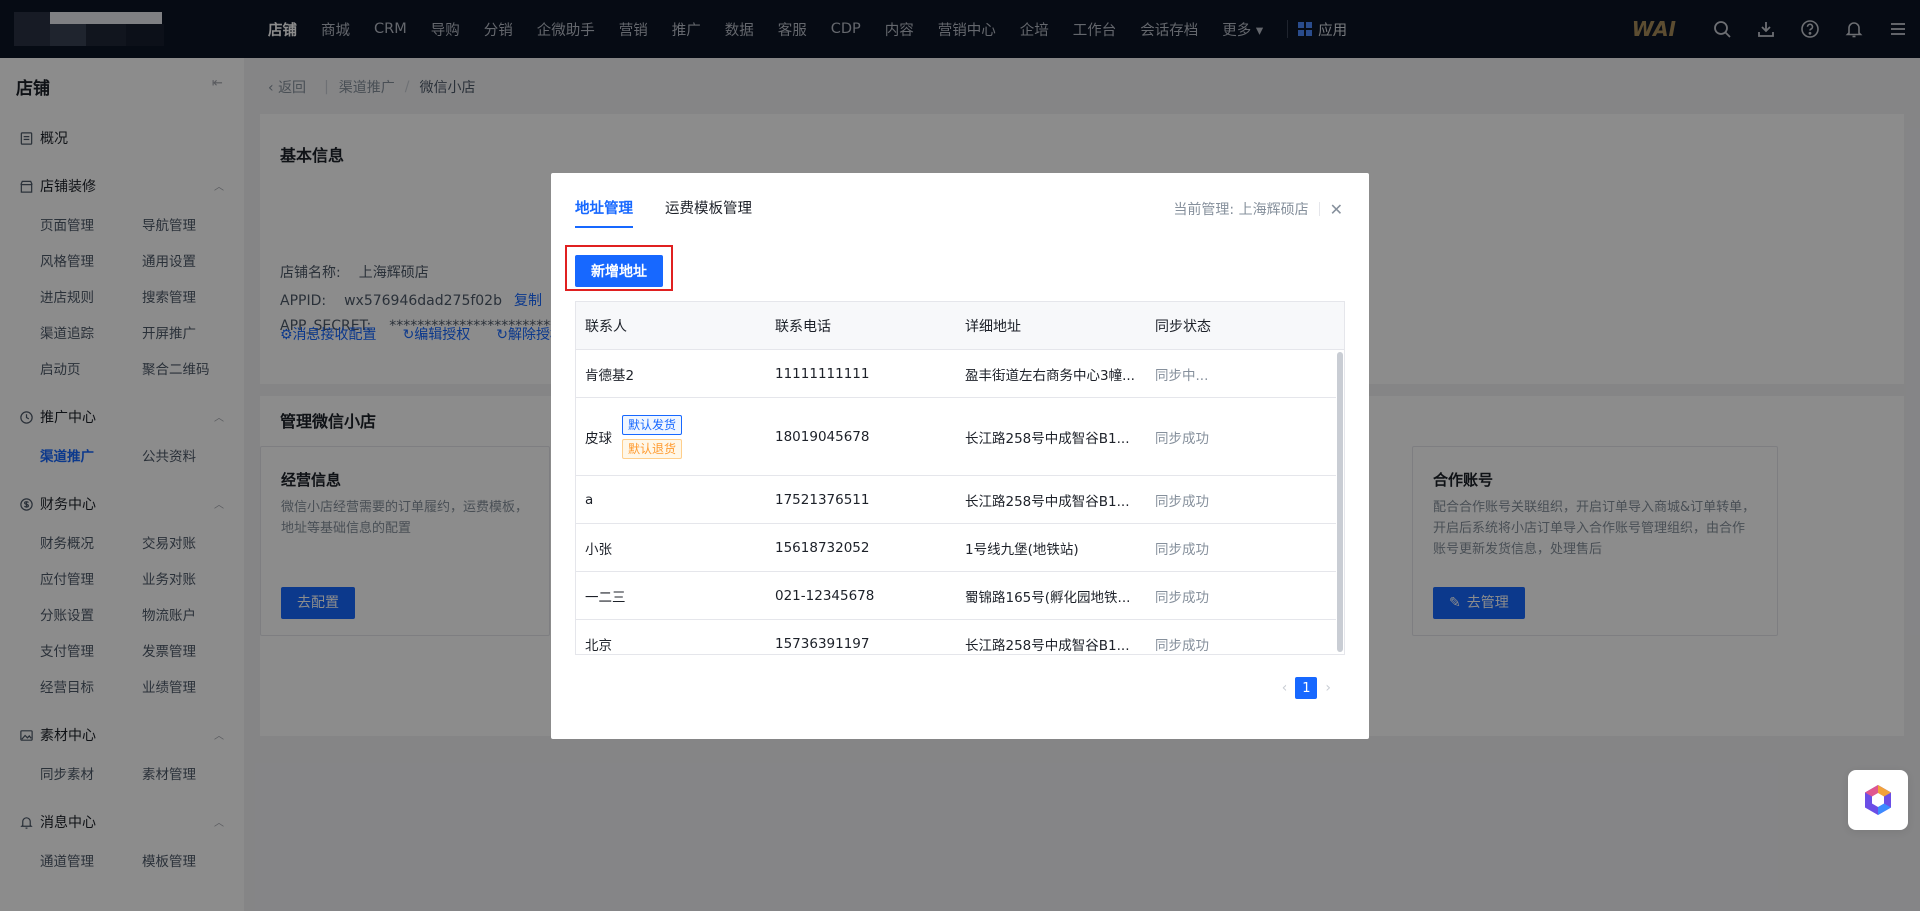  What do you see at coordinates (610, 375) in the screenshot?
I see `cell-contact: 肯德基2` at bounding box center [610, 375].